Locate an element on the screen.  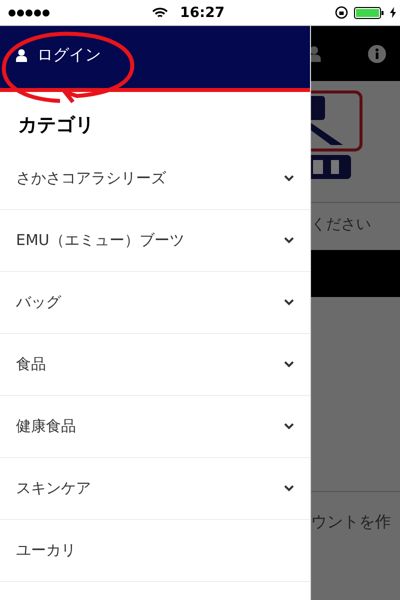
category-item: バッグ is located at coordinates (155, 303).